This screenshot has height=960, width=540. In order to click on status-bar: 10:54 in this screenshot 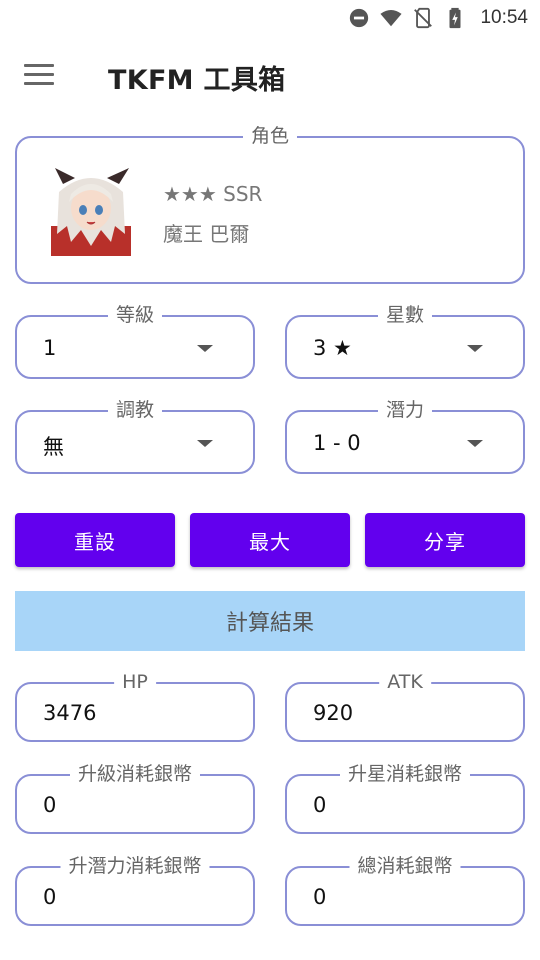, I will do `click(270, 18)`.